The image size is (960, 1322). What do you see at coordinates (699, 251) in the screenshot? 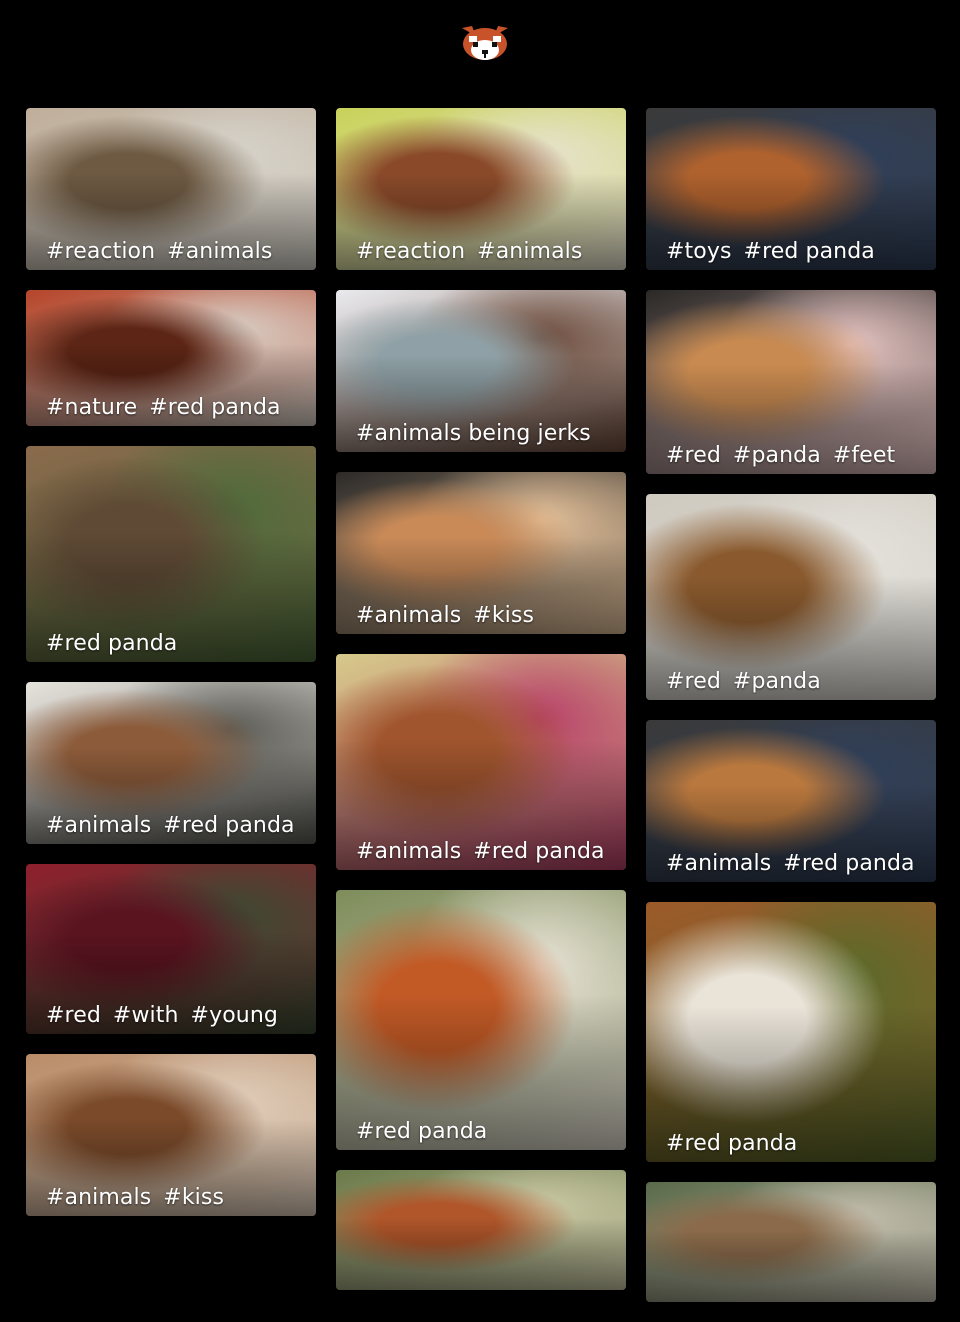
I see `hashtag-link: toys` at bounding box center [699, 251].